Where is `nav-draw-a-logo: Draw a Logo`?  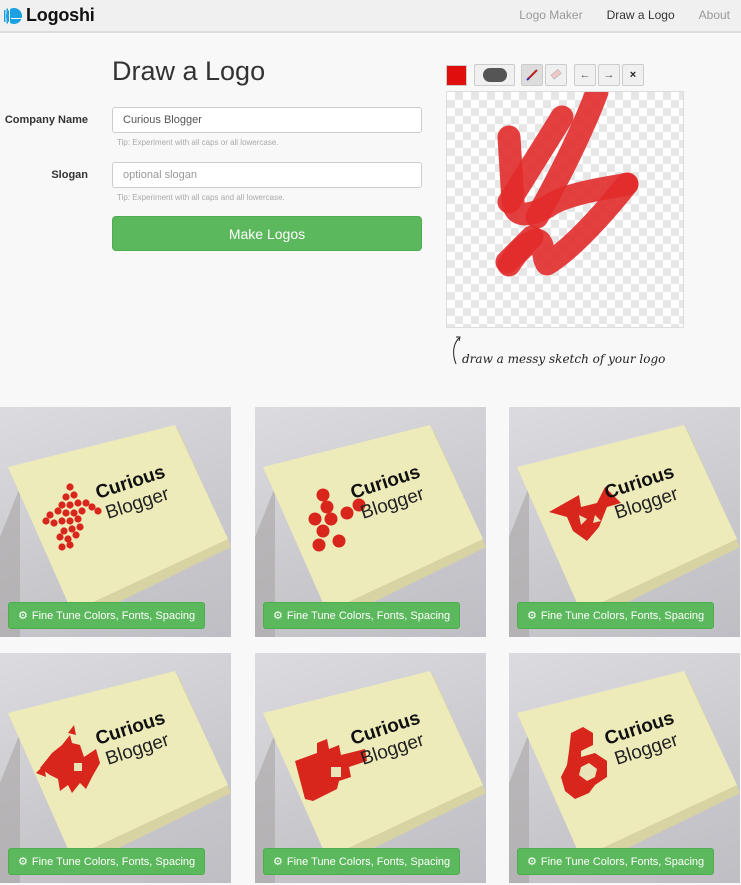
nav-draw-a-logo: Draw a Logo is located at coordinates (641, 15).